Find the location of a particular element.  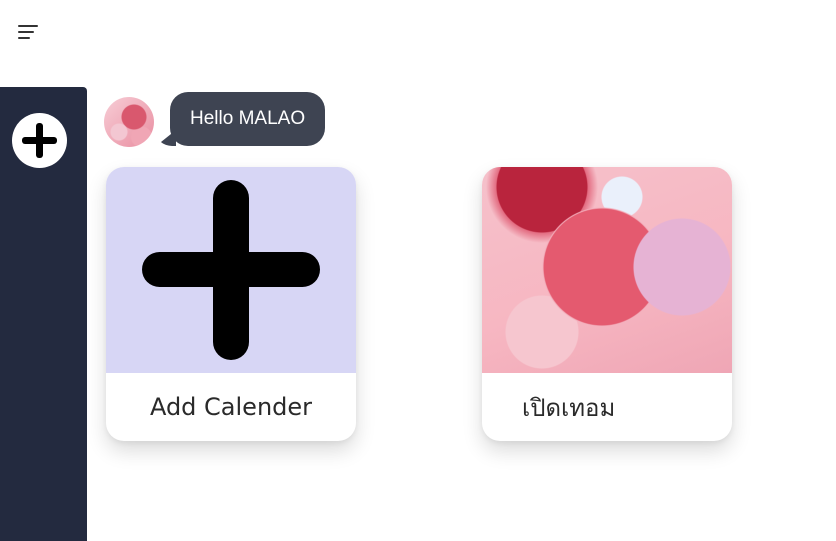

calendar-card-image is located at coordinates (607, 270).